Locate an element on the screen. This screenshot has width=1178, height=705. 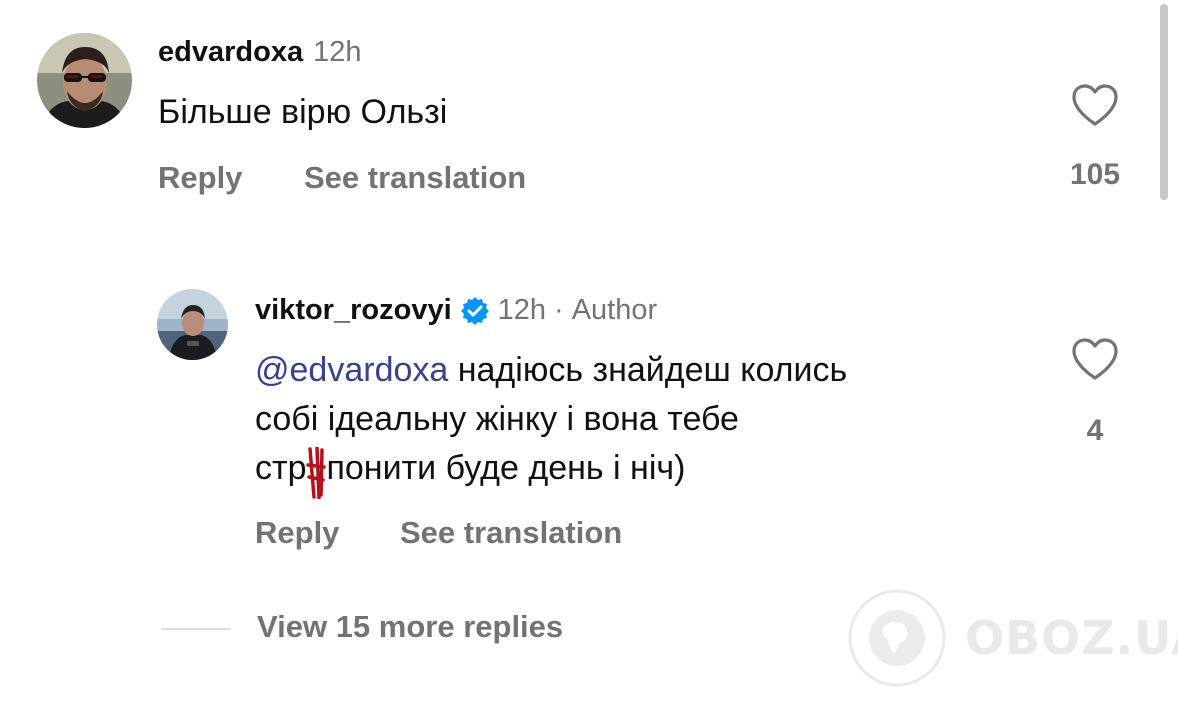
watermark: OBOZ.UA is located at coordinates (1012, 638).